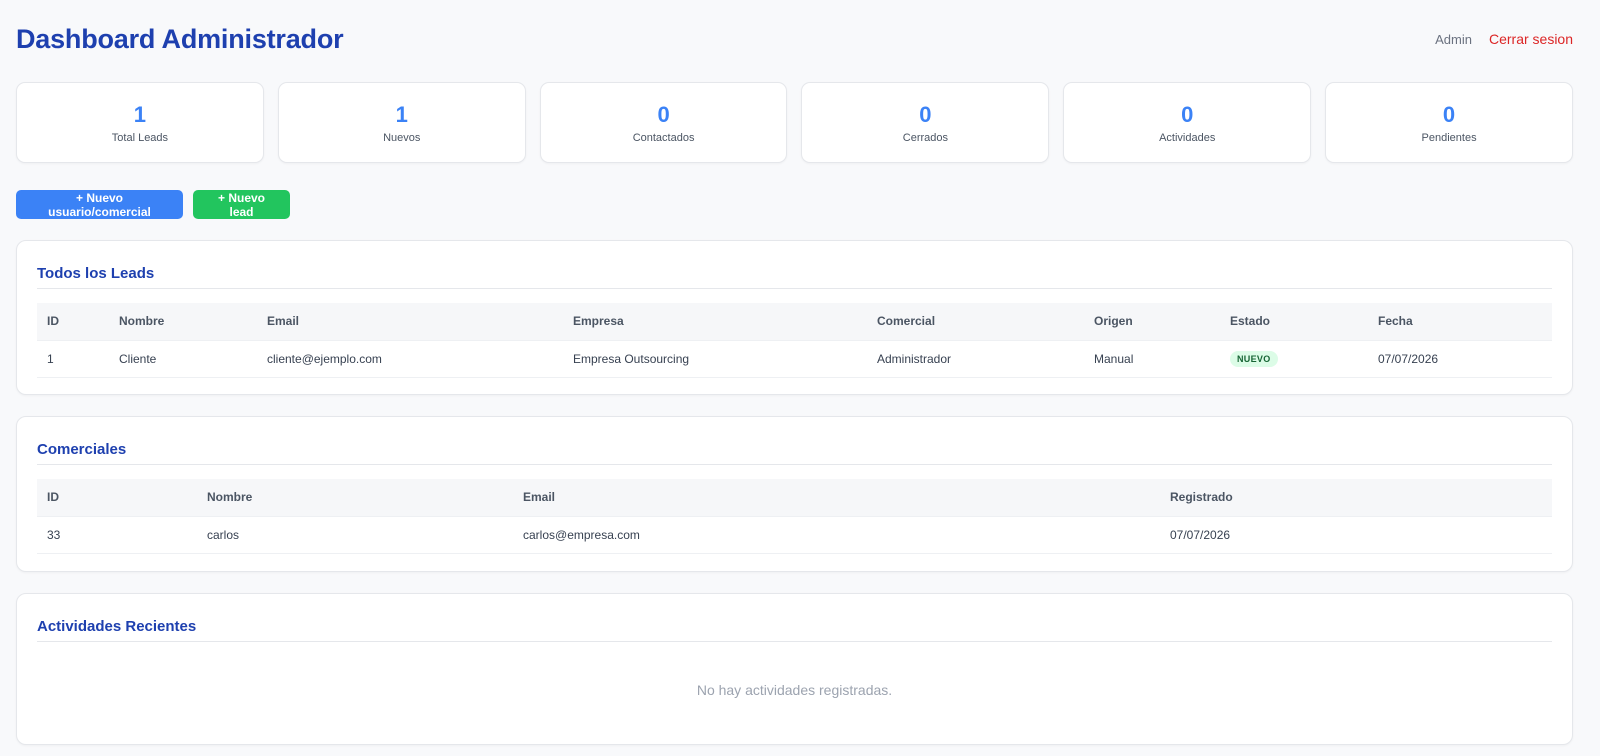 The height and width of the screenshot is (756, 1600). I want to click on cell-id: 1, so click(73, 358).